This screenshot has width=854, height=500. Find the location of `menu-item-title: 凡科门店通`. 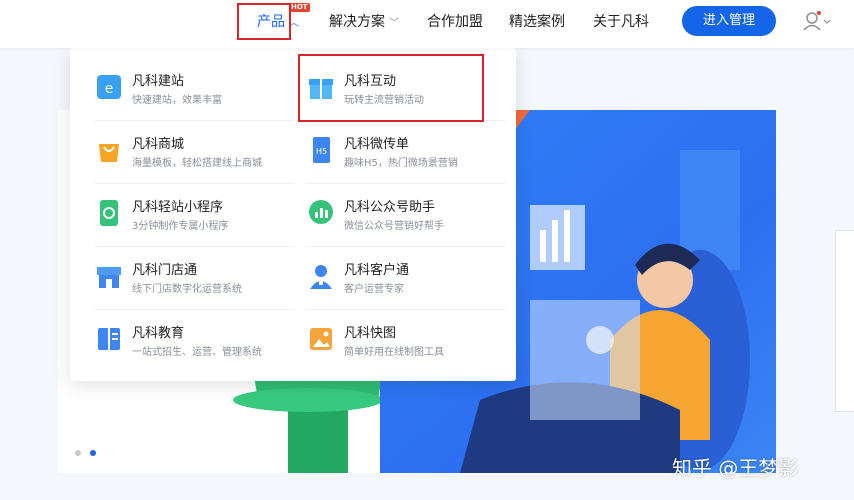

menu-item-title: 凡科门店通 is located at coordinates (165, 270).